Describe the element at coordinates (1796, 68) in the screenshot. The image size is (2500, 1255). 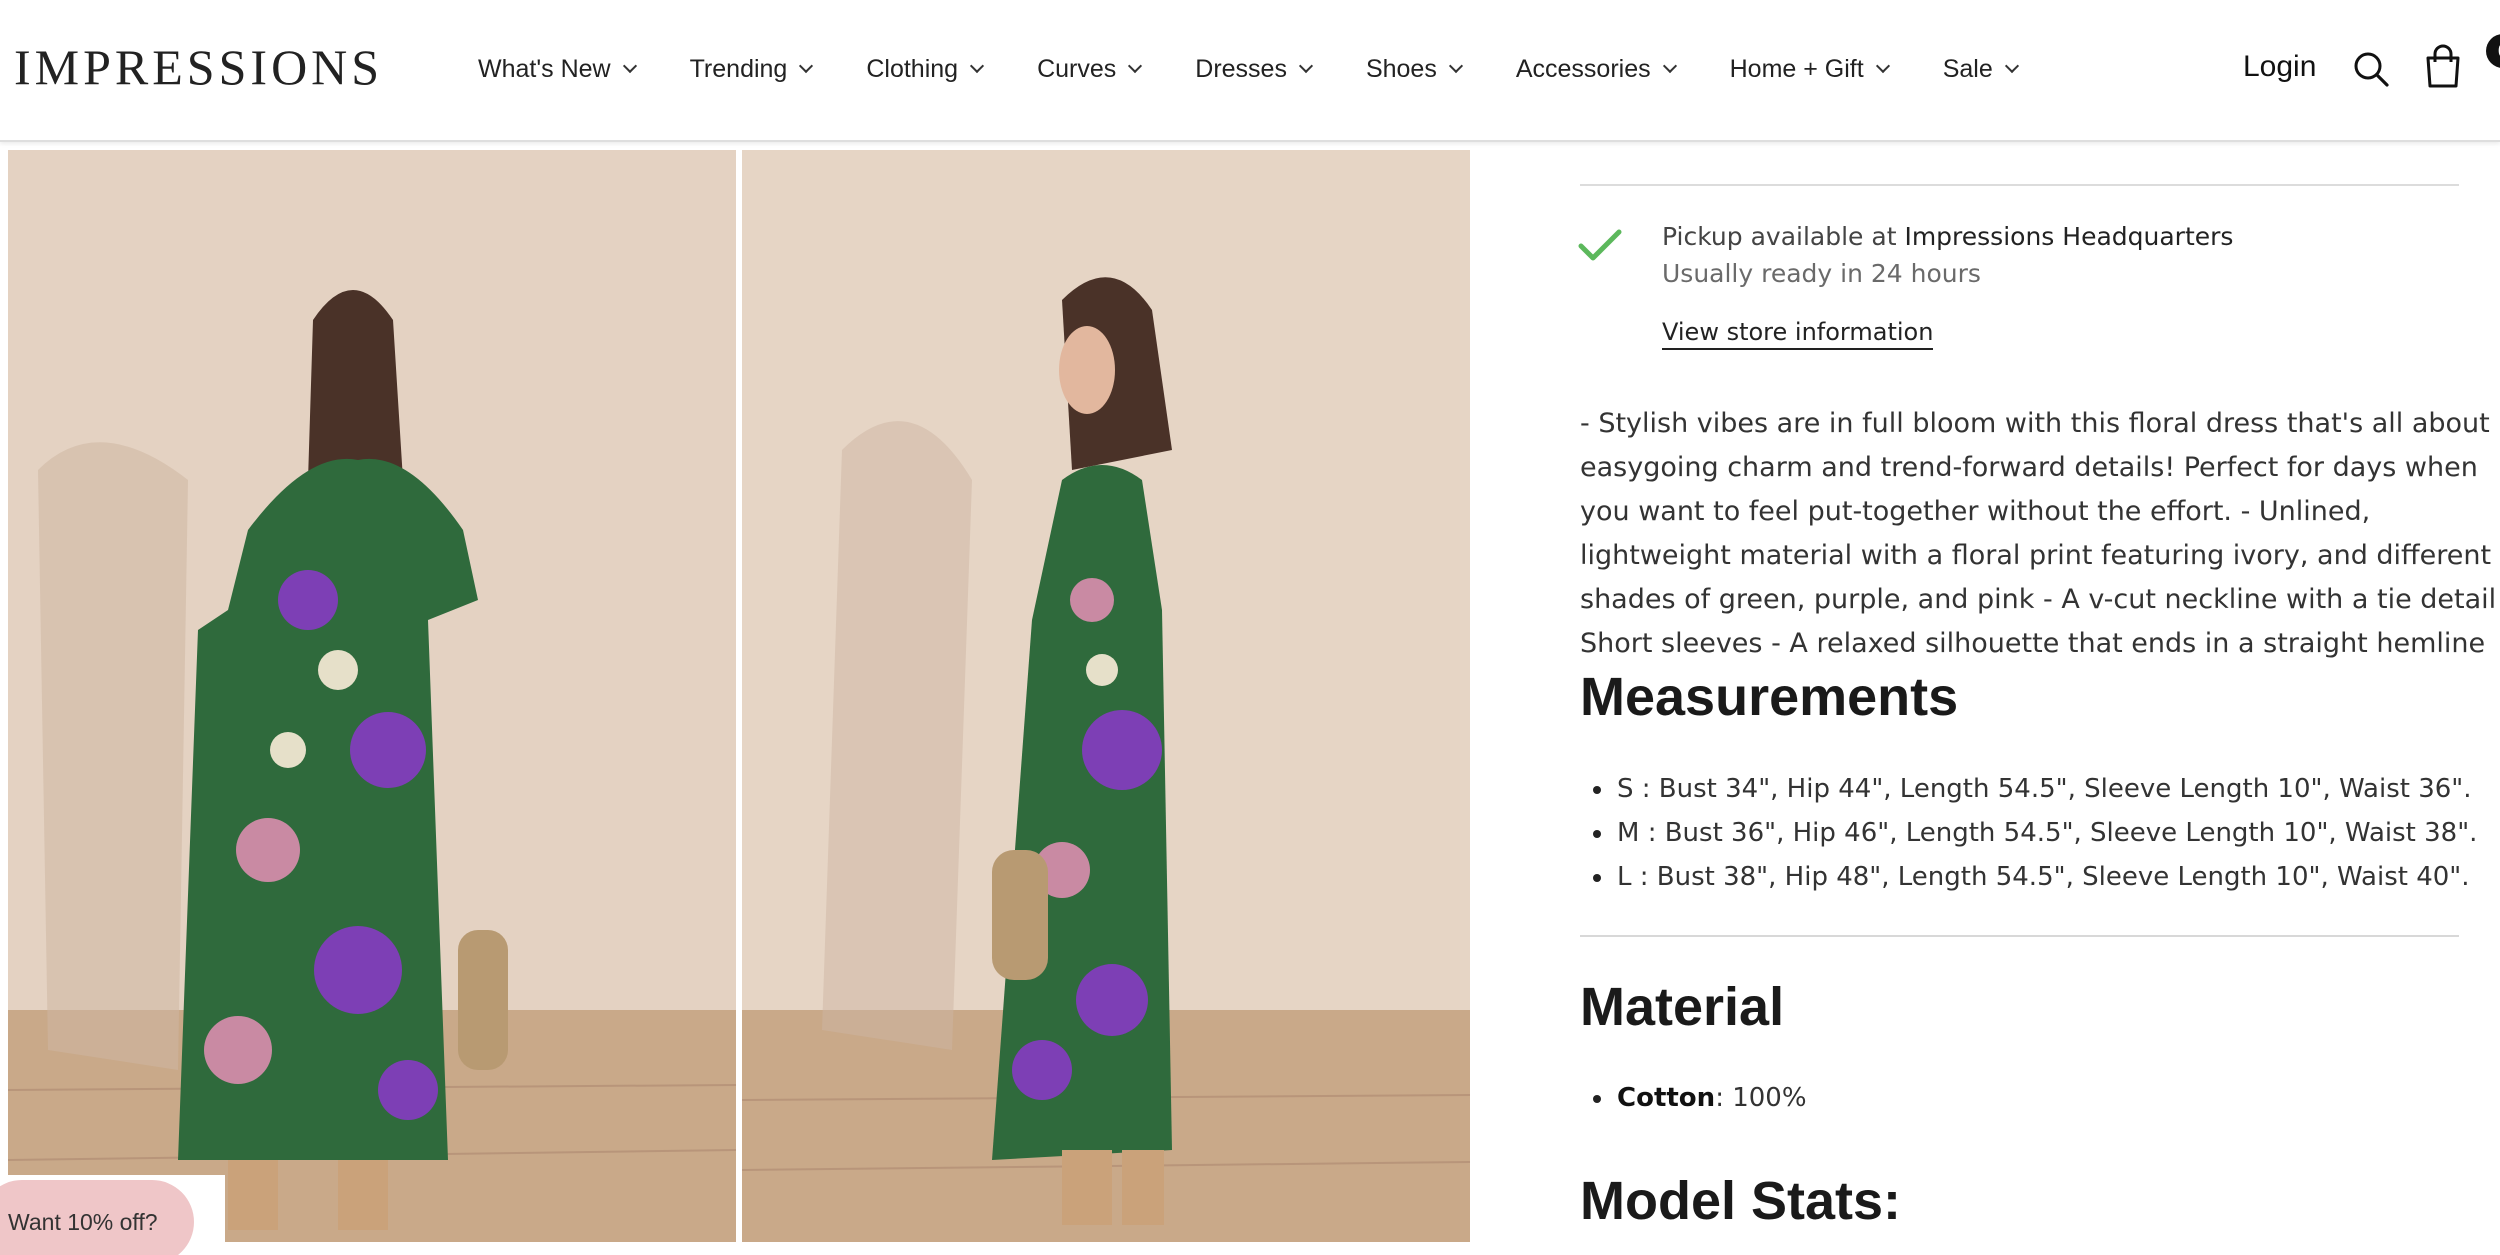
I see `nav-label: Home + Gift` at that location.